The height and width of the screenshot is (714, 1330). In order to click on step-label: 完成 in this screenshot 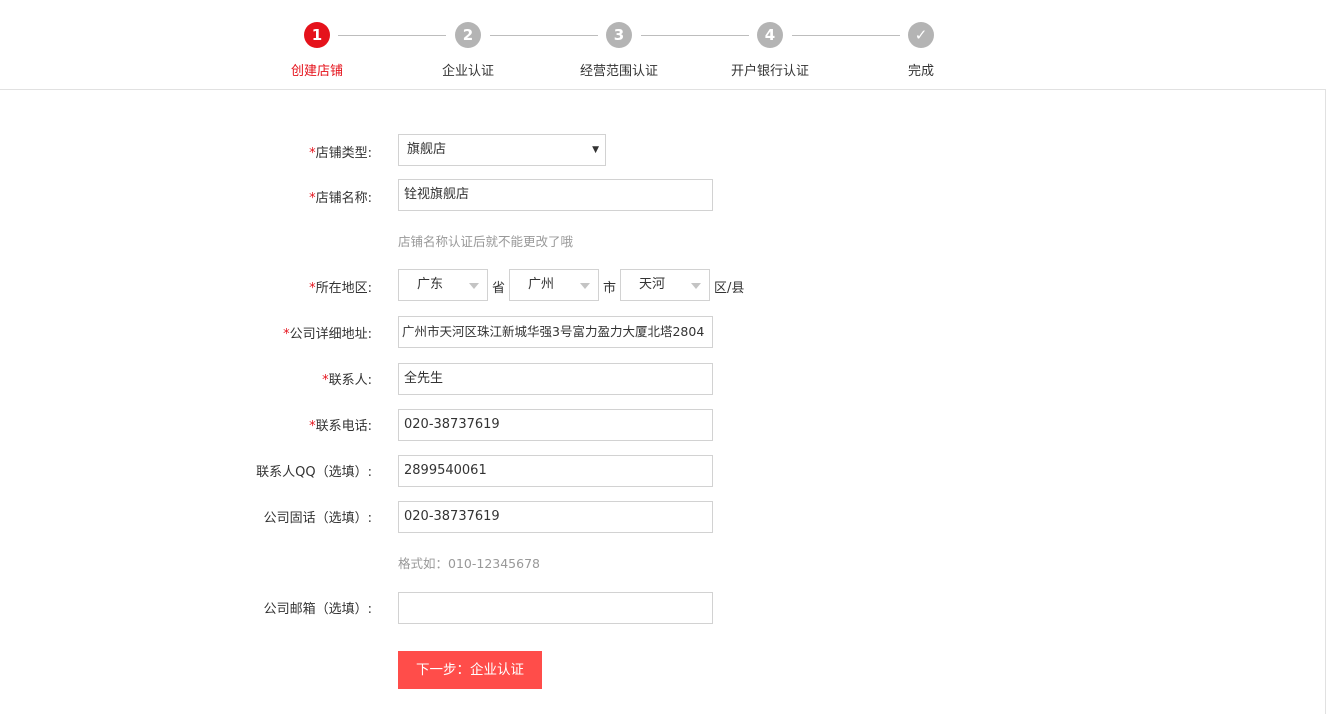, I will do `click(920, 71)`.